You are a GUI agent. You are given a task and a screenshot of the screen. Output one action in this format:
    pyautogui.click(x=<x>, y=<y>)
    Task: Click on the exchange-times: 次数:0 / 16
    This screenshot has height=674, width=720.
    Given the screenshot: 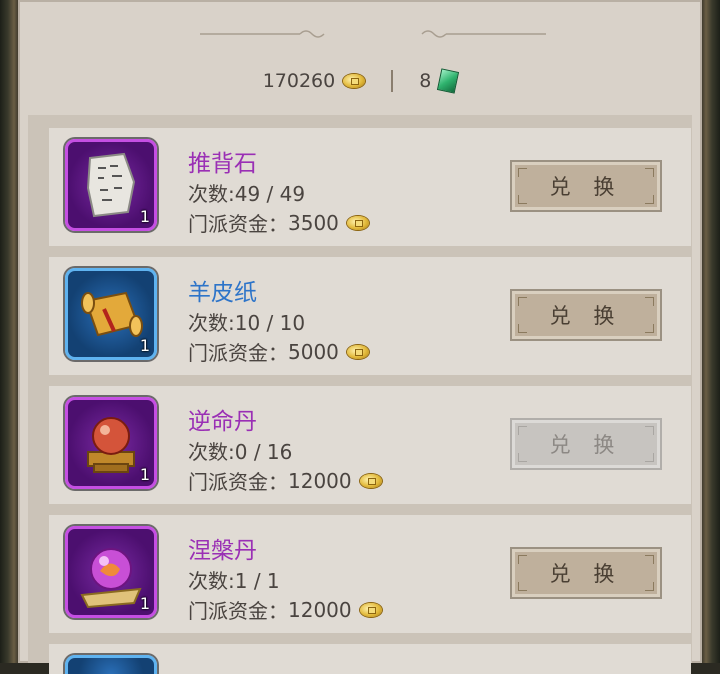 What is the action you would take?
    pyautogui.click(x=240, y=452)
    